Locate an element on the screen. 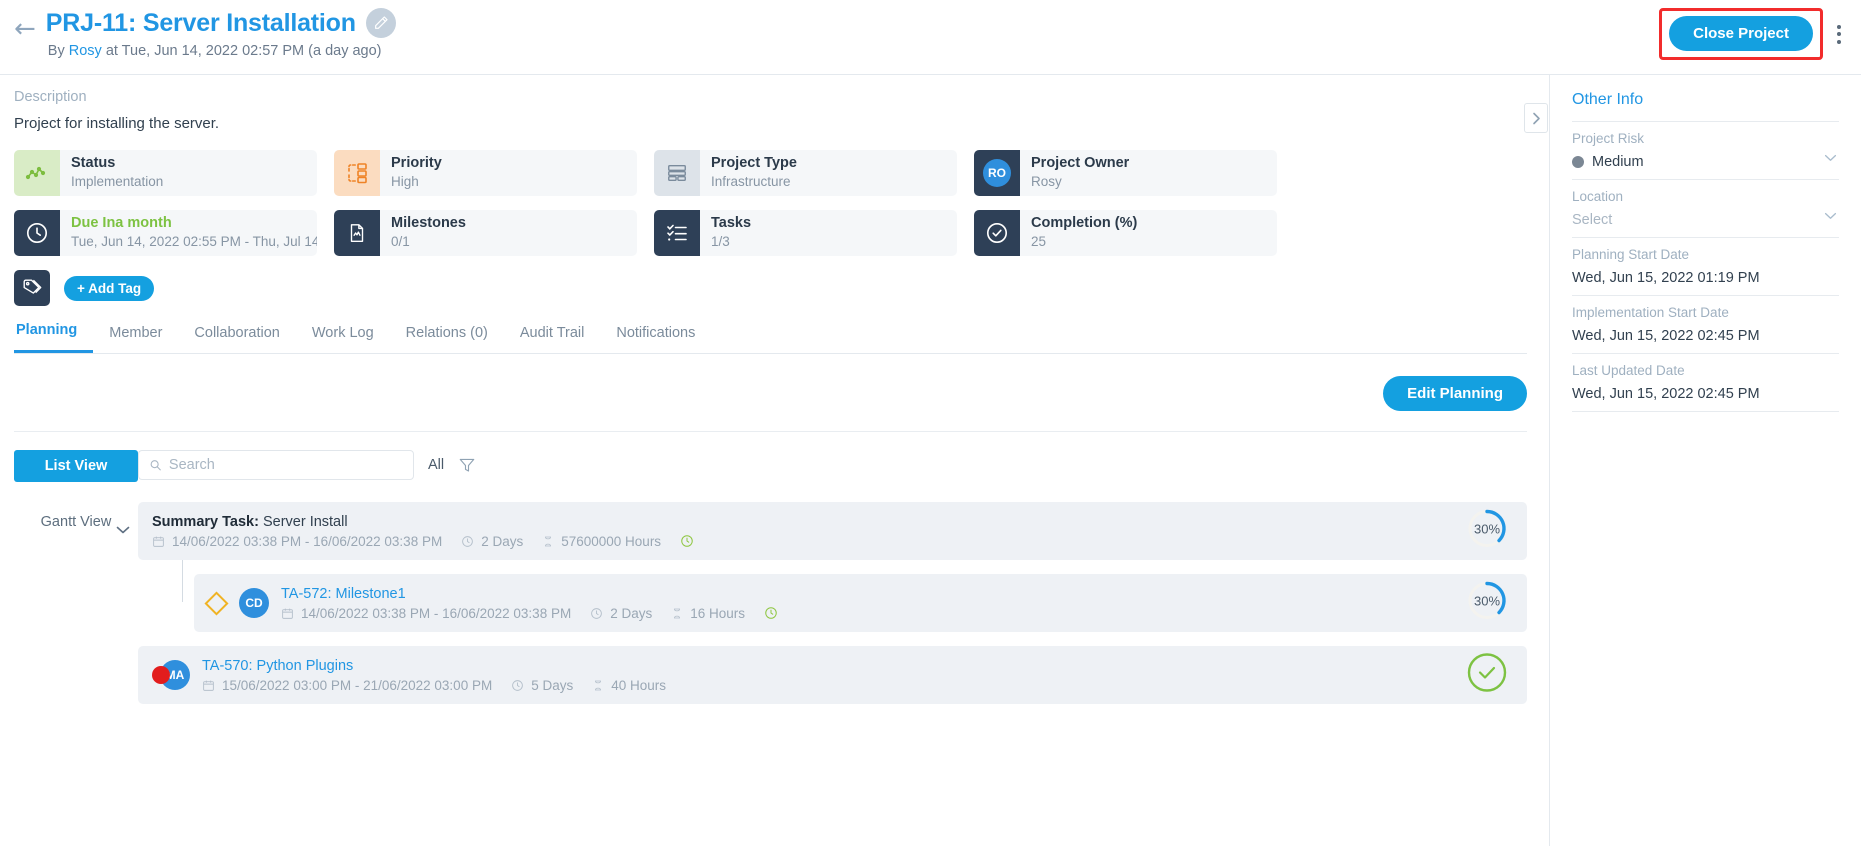  page-title: PRJ-11: Server Installation is located at coordinates (200, 22).